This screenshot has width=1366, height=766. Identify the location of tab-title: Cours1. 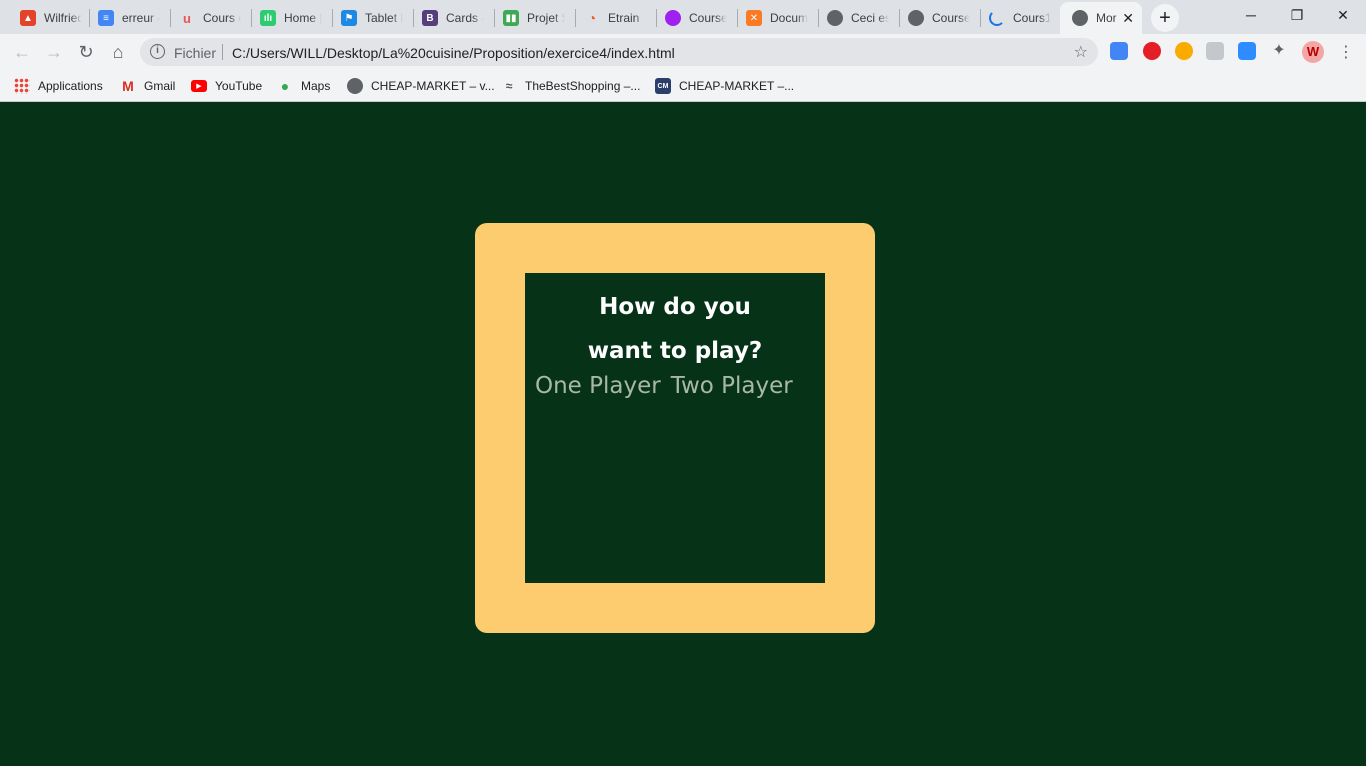
(1032, 18).